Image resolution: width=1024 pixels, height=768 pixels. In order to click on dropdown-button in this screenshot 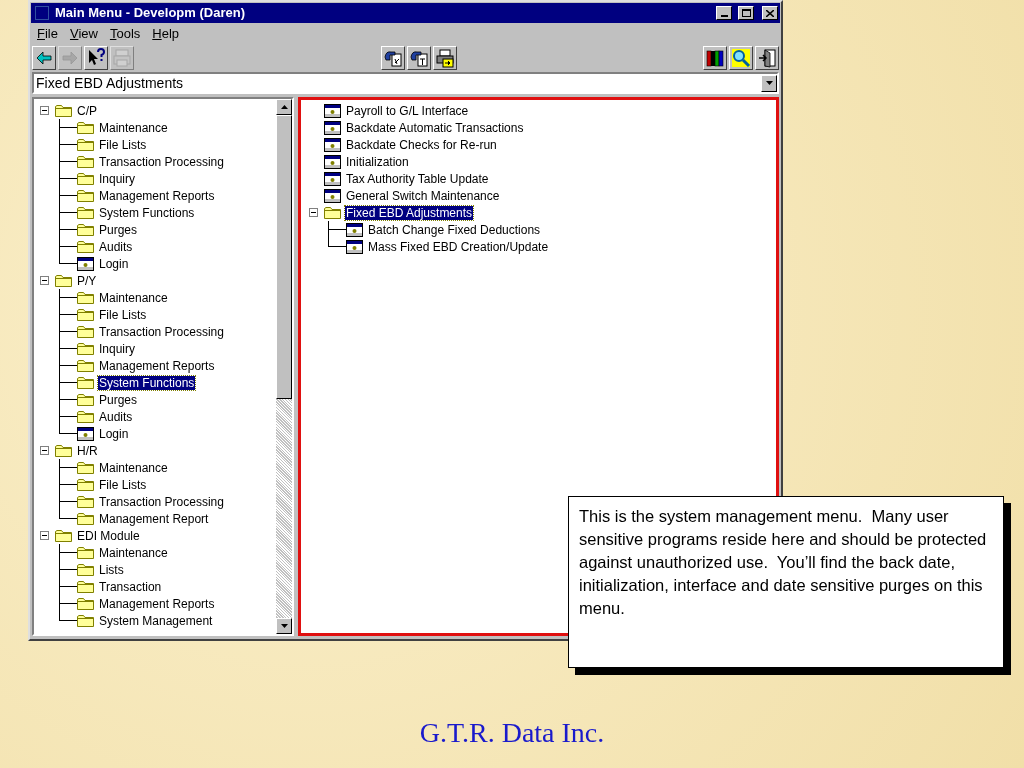, I will do `click(769, 83)`.